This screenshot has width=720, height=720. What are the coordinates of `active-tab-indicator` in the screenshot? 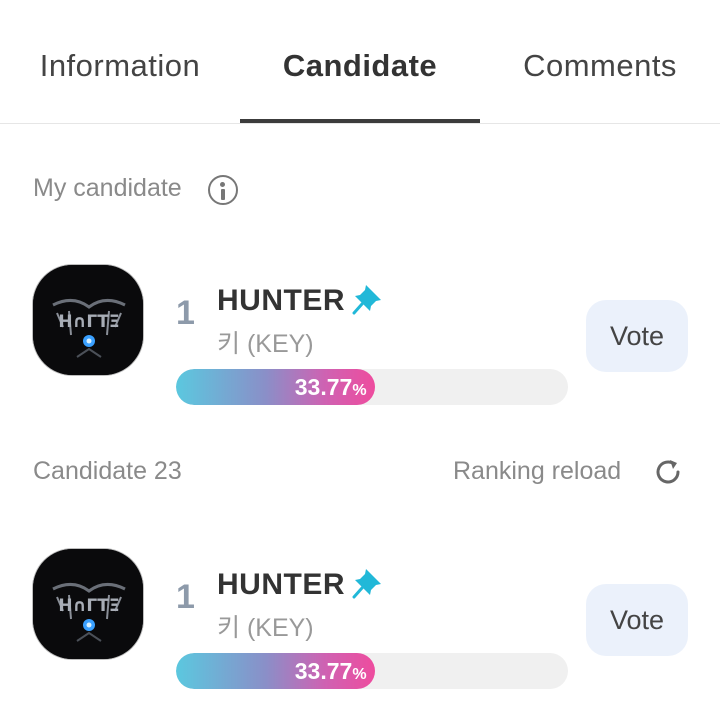 It's located at (360, 121).